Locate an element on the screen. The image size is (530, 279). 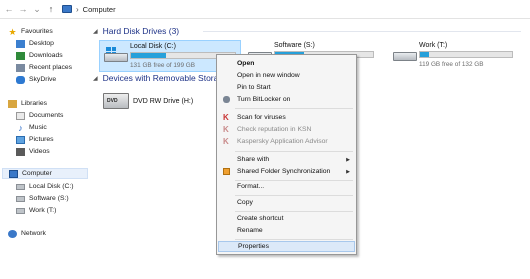
recent-places-icon is located at coordinates (20, 67).